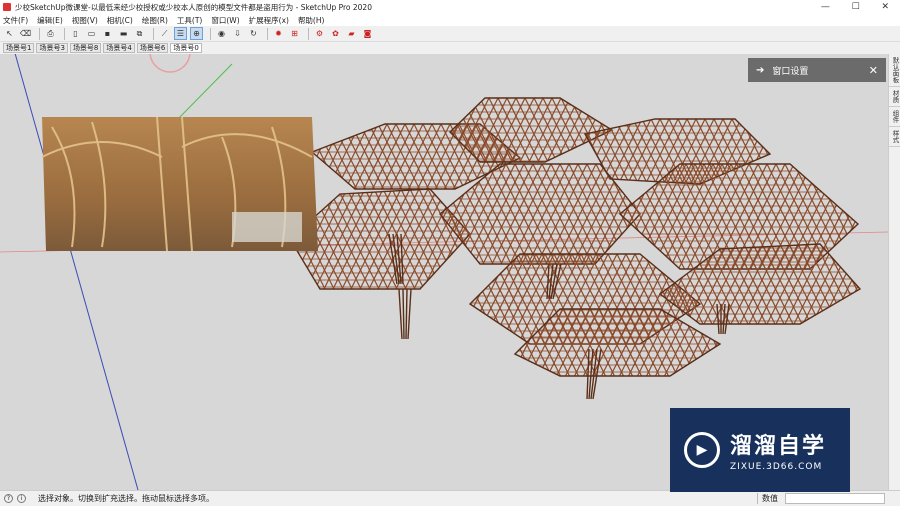 The height and width of the screenshot is (506, 900). I want to click on maximize-button: ☐, so click(856, 7).